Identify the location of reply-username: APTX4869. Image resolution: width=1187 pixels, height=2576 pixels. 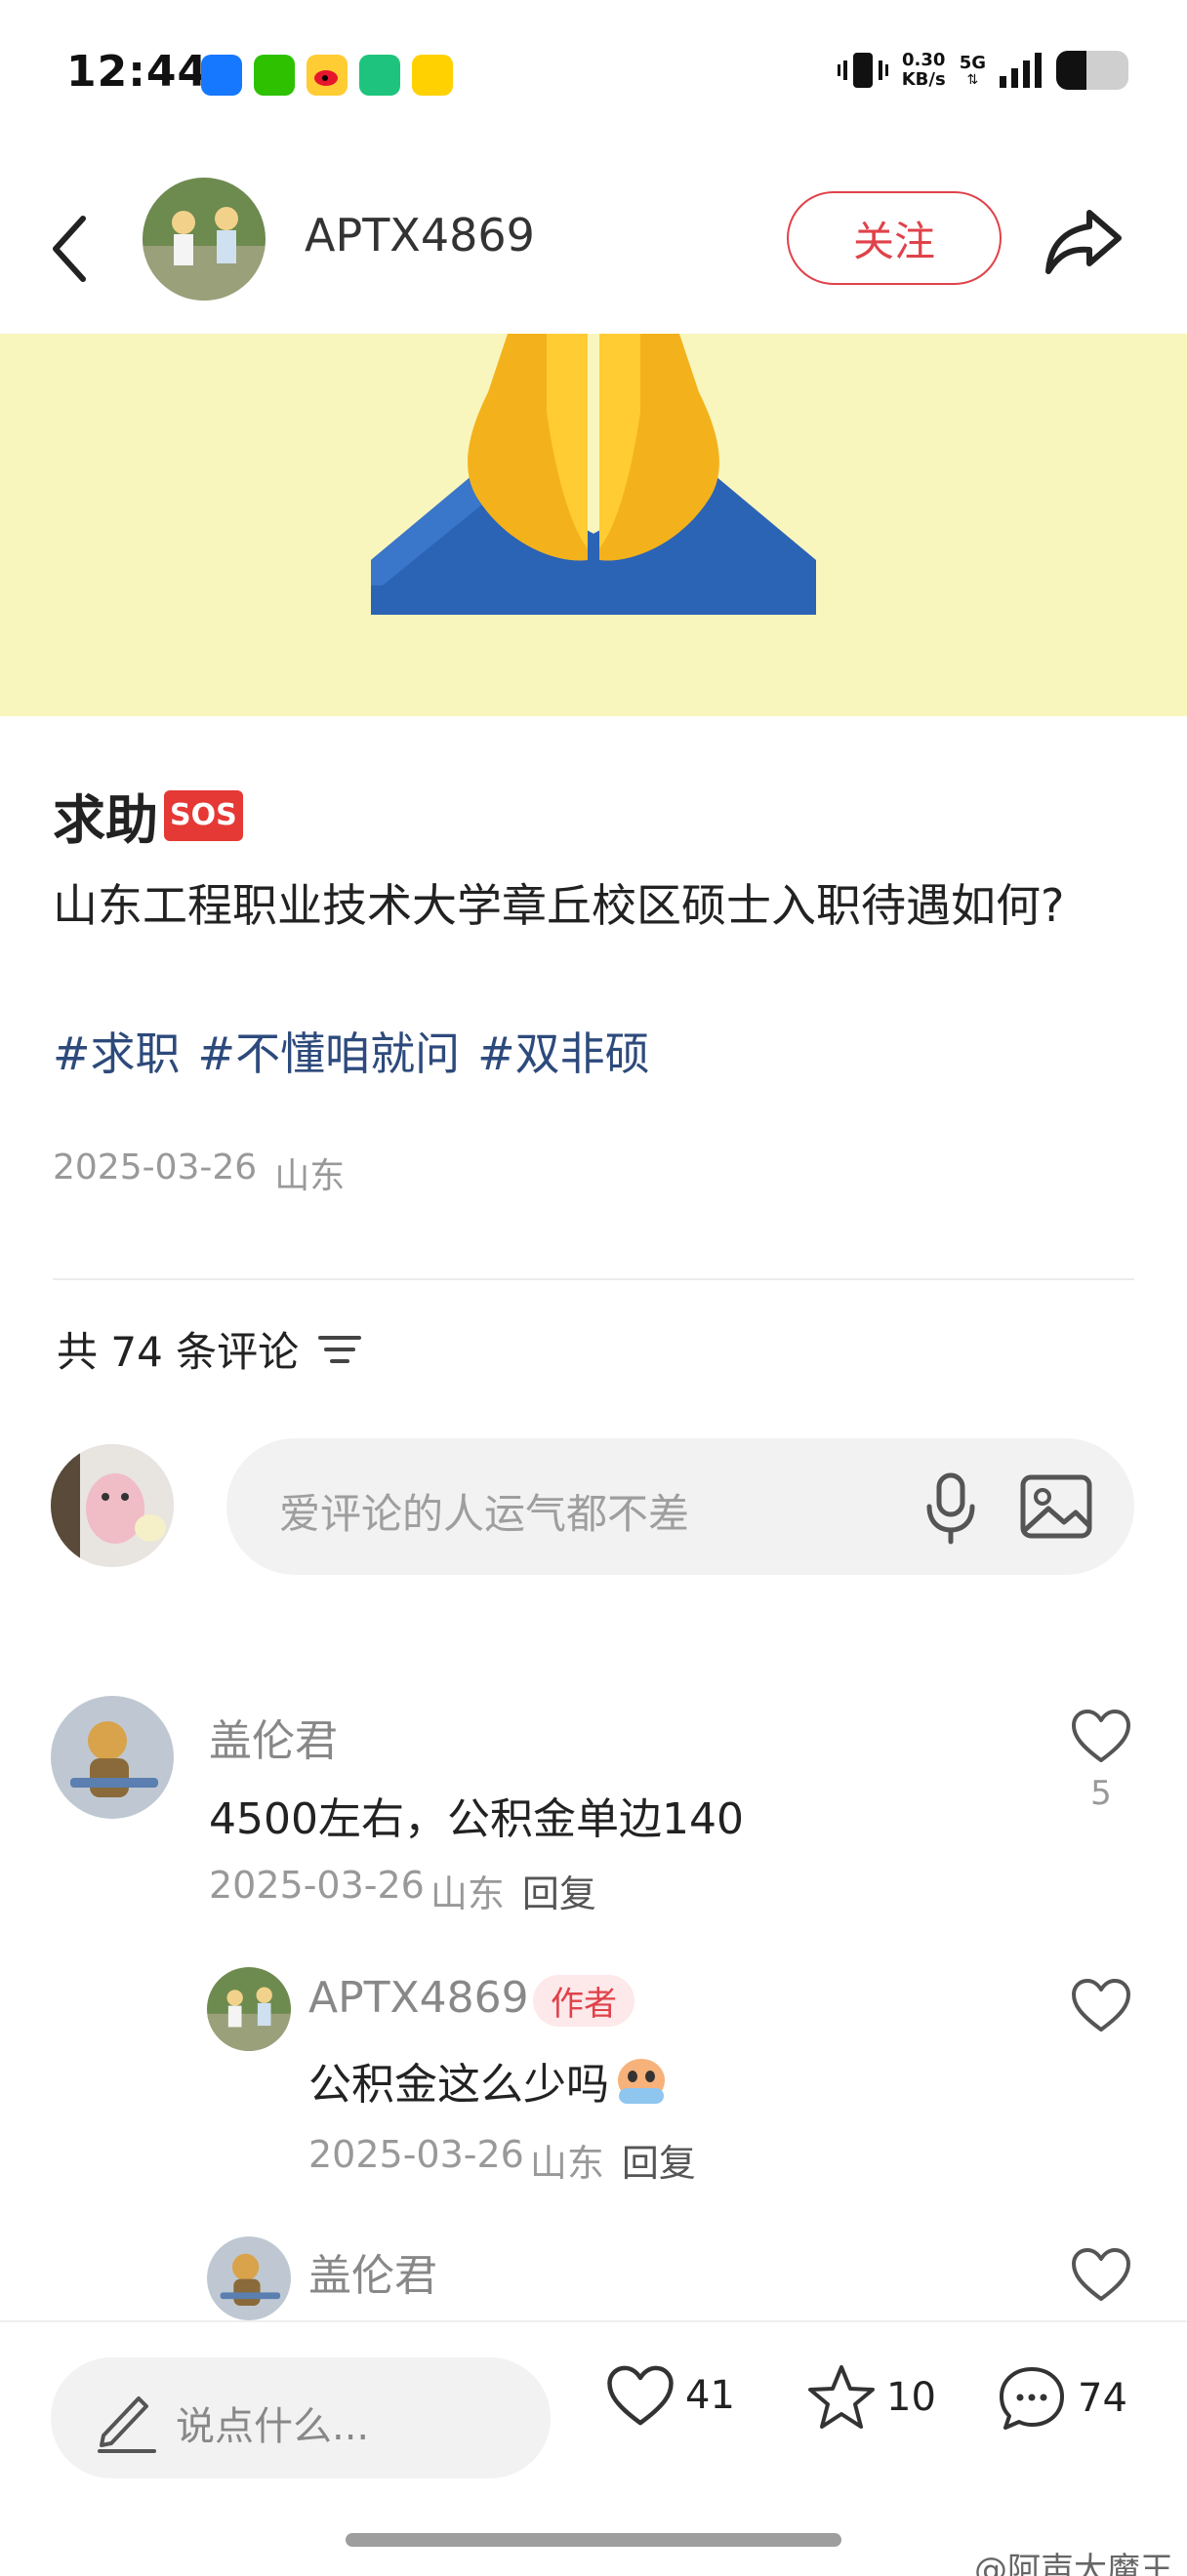
(418, 1998).